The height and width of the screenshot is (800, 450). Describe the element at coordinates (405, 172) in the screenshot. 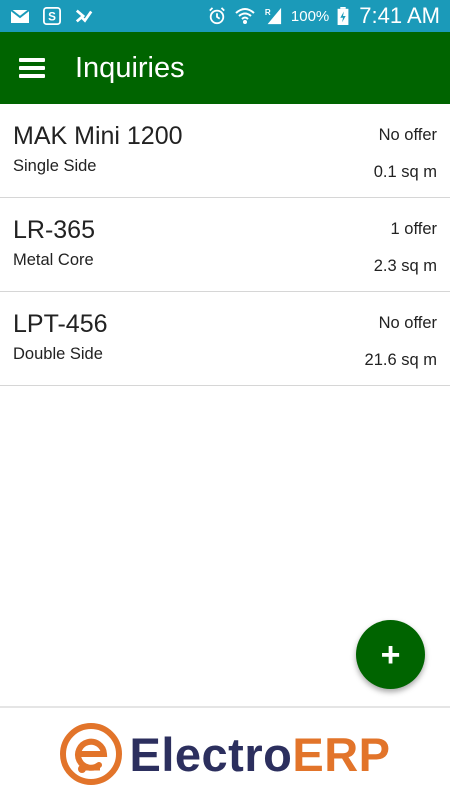

I see `inquiry-area: 0.1 sq m` at that location.